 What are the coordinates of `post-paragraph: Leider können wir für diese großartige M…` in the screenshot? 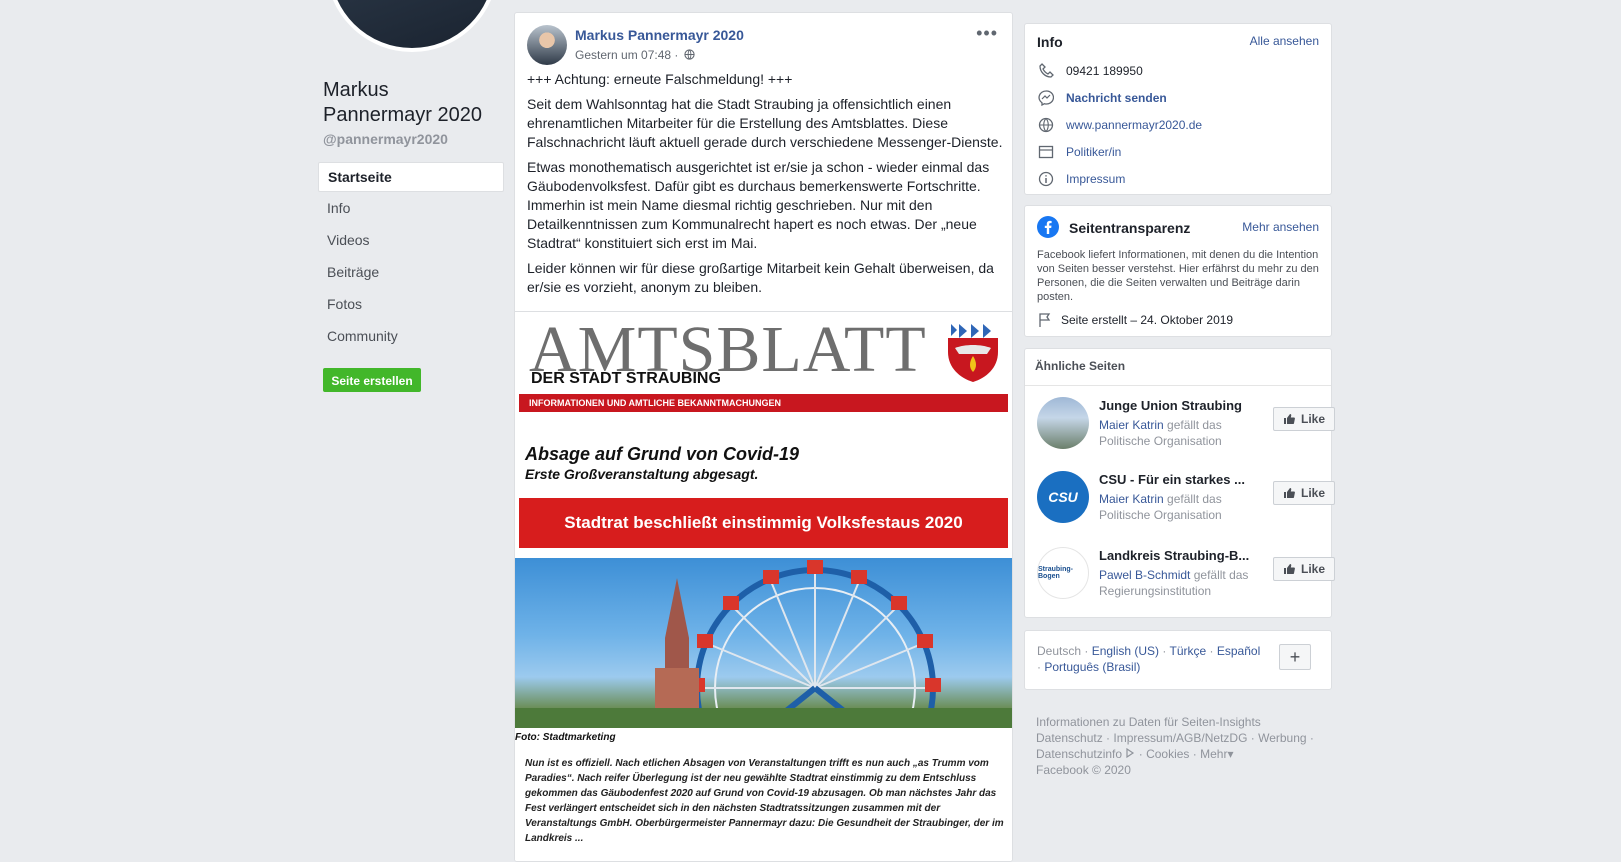 It's located at (760, 277).